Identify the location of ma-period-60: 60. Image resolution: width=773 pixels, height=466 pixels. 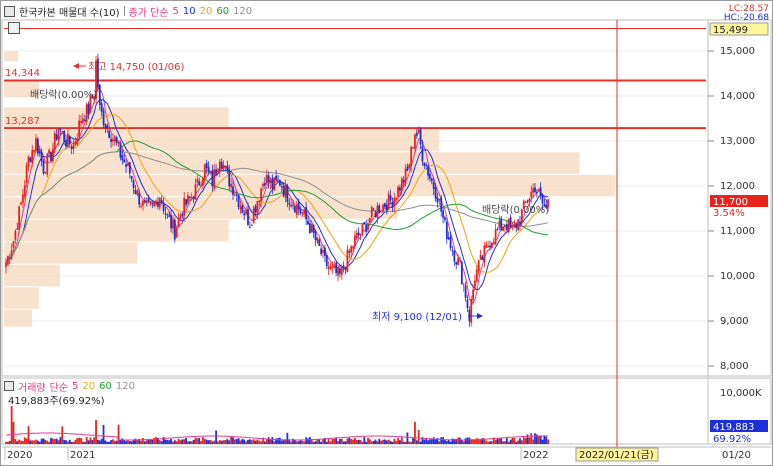
(222, 11).